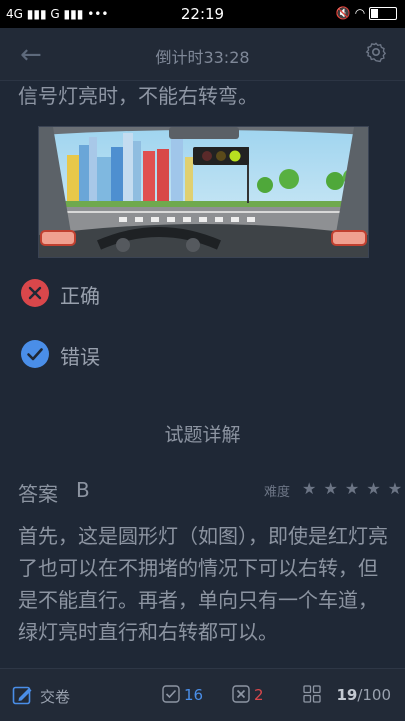 The width and height of the screenshot is (405, 721). Describe the element at coordinates (35, 293) in the screenshot. I see `close-icon` at that location.